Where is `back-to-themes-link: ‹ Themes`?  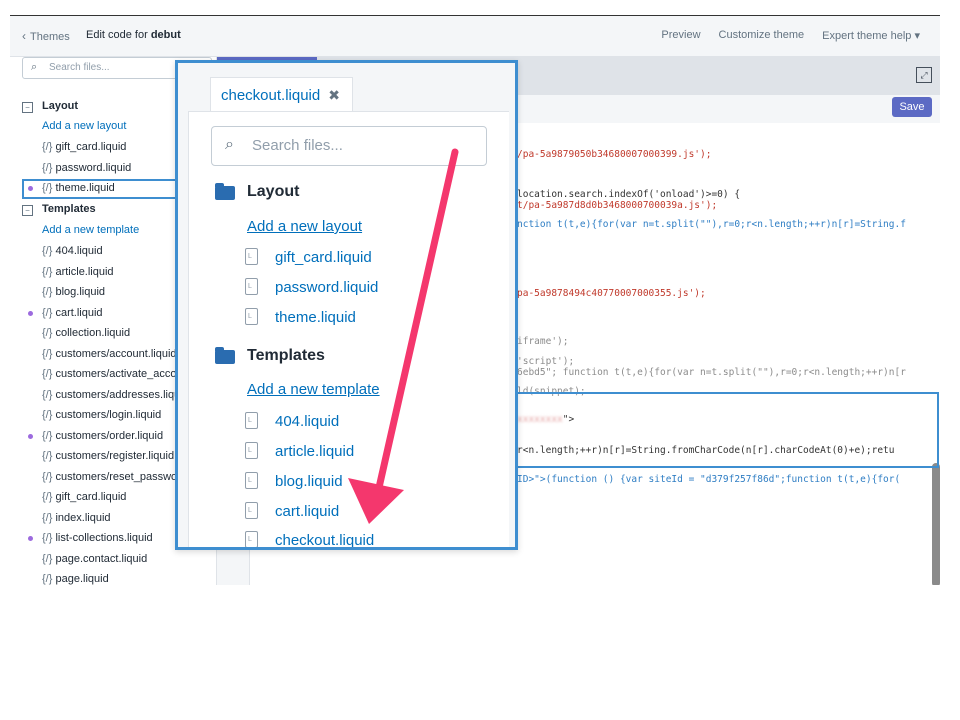
back-to-themes-link: ‹ Themes is located at coordinates (46, 36).